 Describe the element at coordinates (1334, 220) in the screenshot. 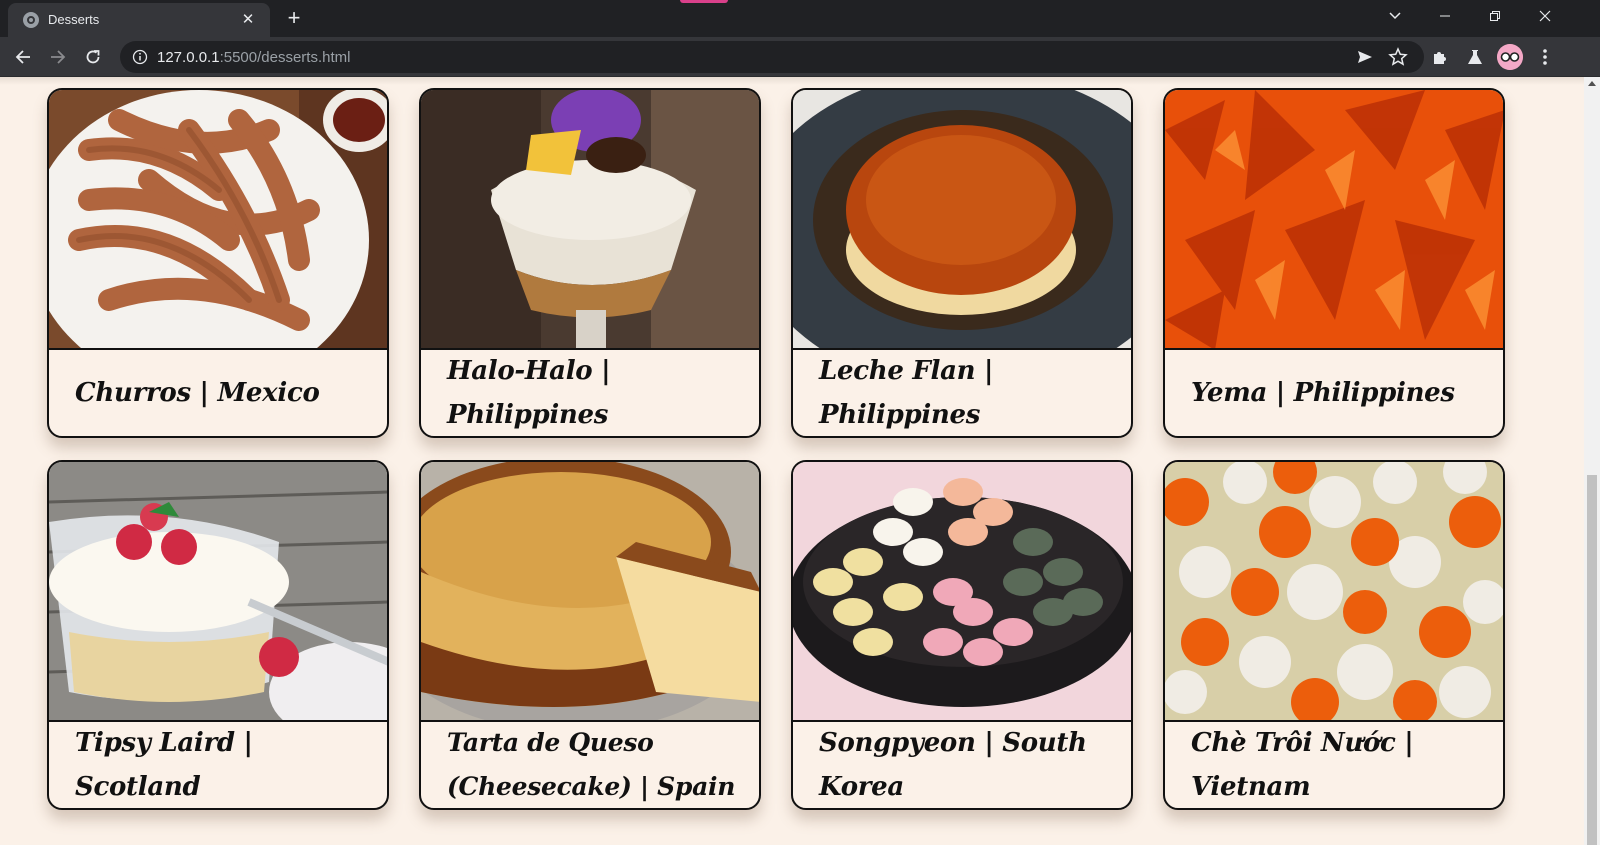

I see `yema-photo` at that location.